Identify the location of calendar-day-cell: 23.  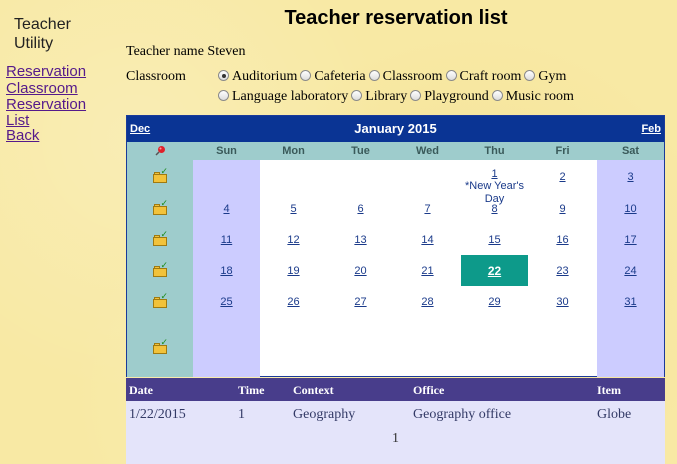
(562, 270).